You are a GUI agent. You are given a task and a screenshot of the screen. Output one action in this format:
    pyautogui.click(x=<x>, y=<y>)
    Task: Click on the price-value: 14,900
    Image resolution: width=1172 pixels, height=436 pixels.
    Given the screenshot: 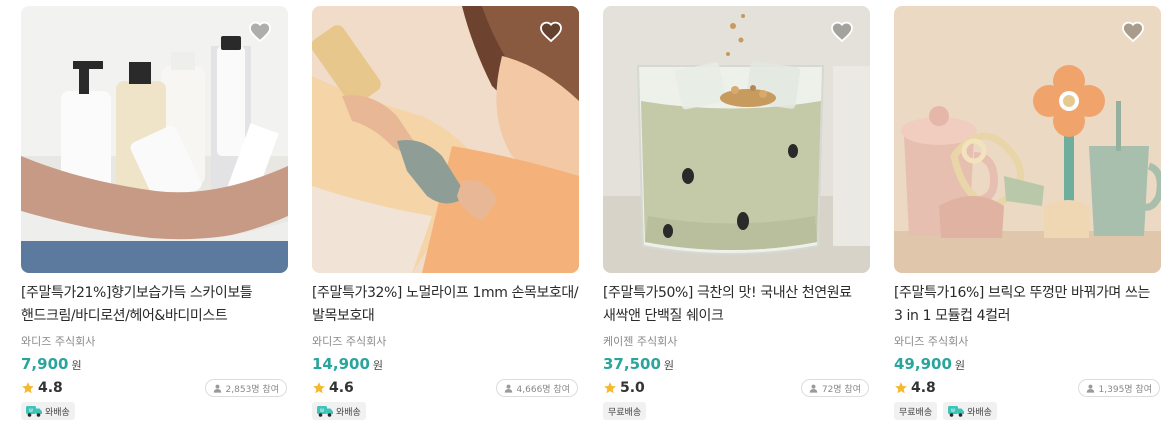 What is the action you would take?
    pyautogui.click(x=341, y=364)
    